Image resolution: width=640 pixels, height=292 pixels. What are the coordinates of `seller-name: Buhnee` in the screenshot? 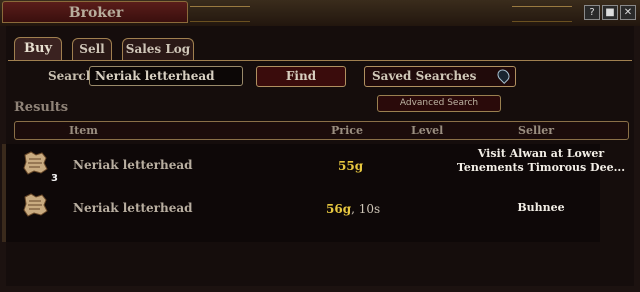 It's located at (541, 208).